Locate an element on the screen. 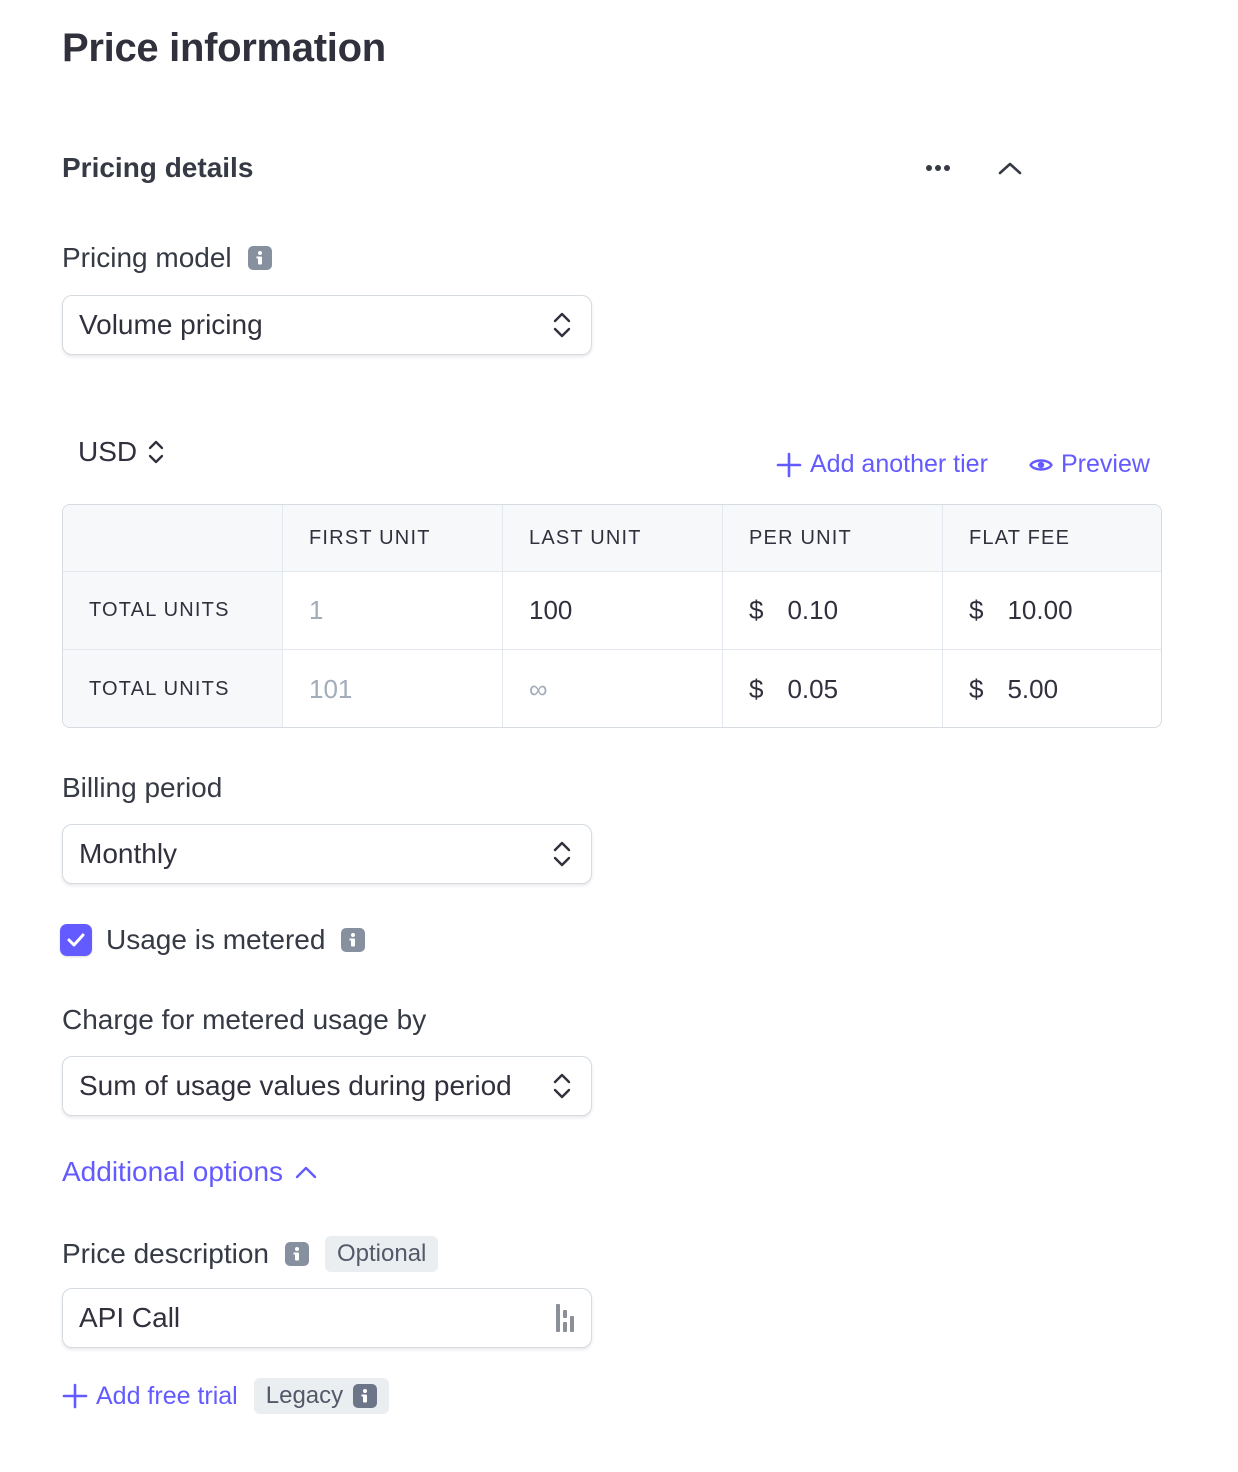 This screenshot has width=1238, height=1472. table-row: TOTAL UNITS 101 ∞ $ 0.05 $ 5.00 is located at coordinates (612, 688).